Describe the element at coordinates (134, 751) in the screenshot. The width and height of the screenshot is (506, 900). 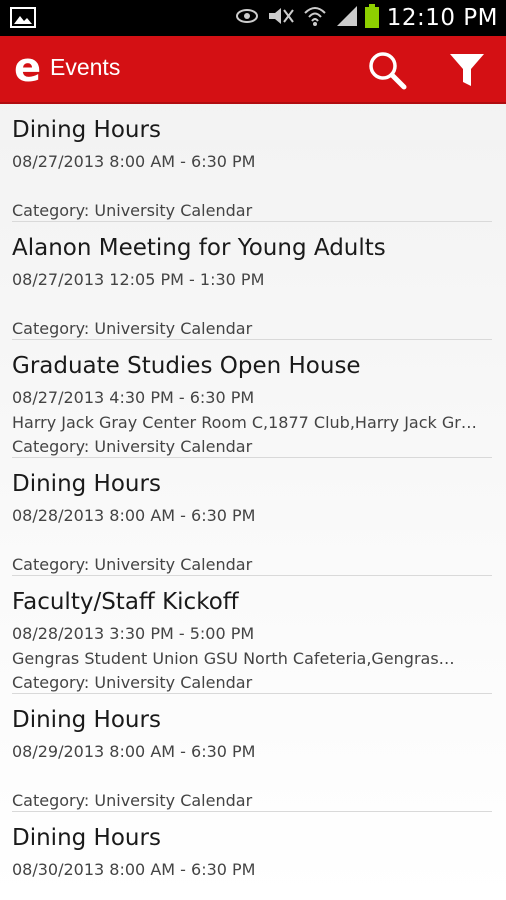
I see `event-date: 08/29/2013 8:00 AM - 6:30 PM` at that location.